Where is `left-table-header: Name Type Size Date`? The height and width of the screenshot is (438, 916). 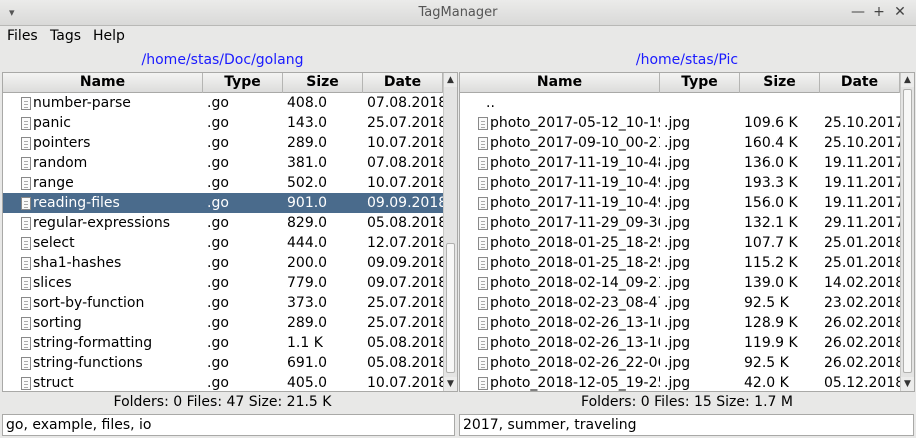
left-table-header: Name Type Size Date is located at coordinates (230, 83).